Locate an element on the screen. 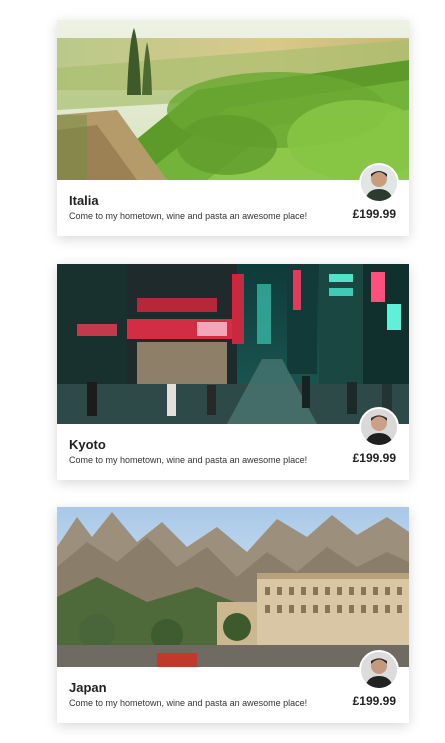  card-title: Kyoto is located at coordinates (87, 444).